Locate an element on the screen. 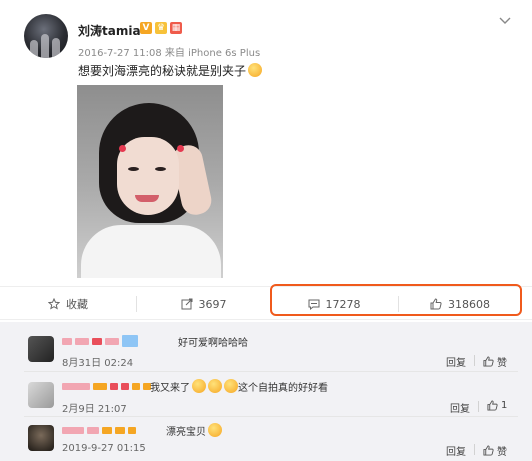  comment-text: 漂亮宝贝 is located at coordinates (194, 430).